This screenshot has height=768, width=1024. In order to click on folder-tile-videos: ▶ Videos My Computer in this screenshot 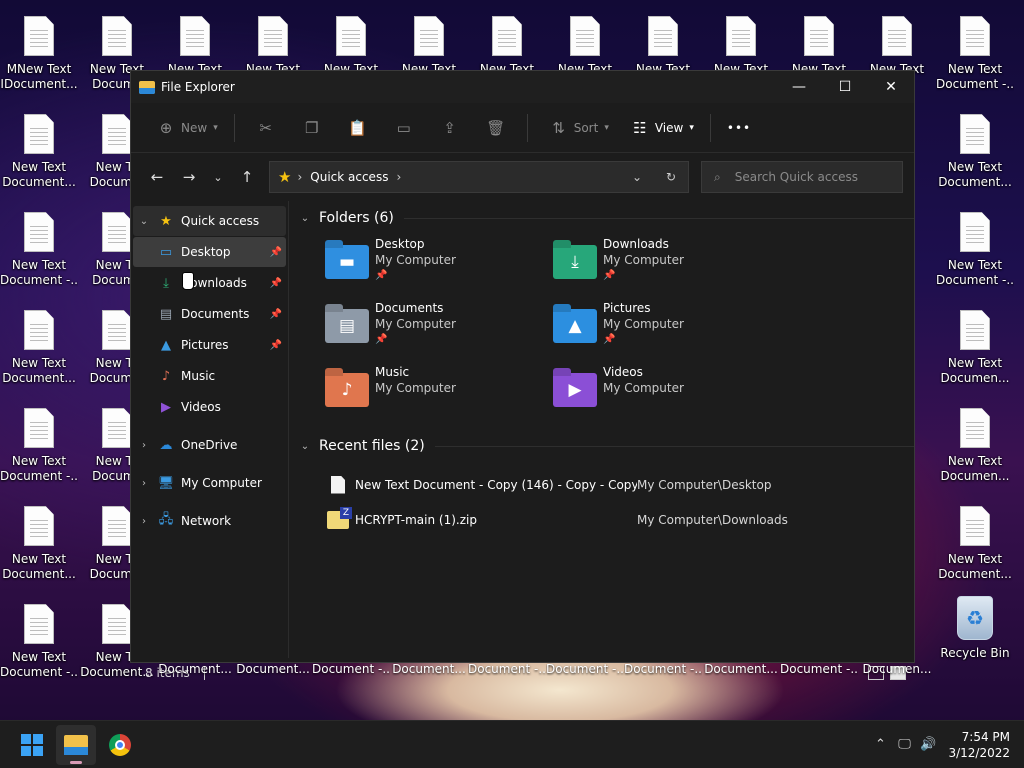, I will do `click(667, 395)`.